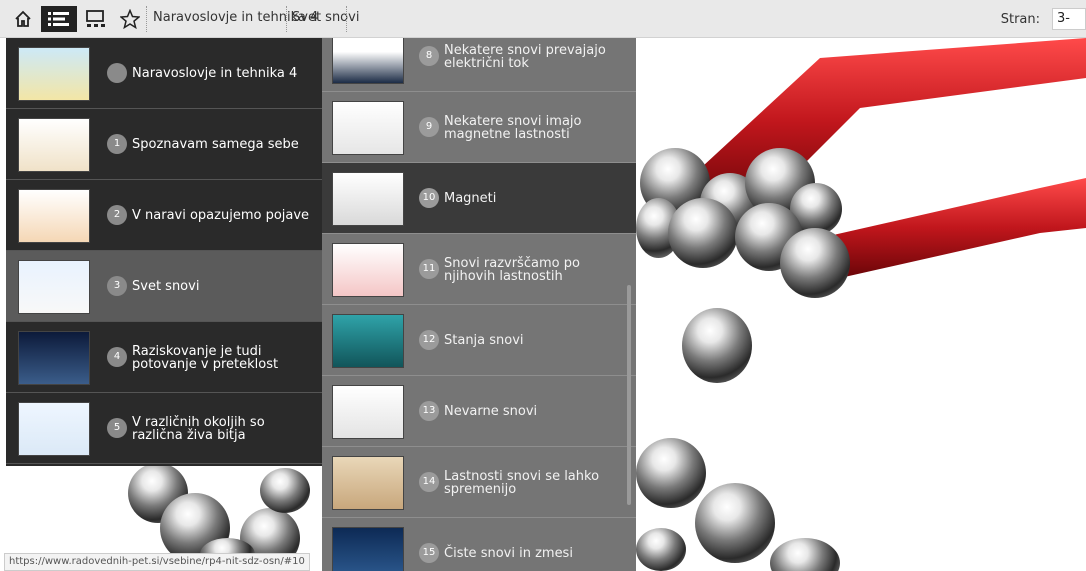 This screenshot has height=571, width=1086. I want to click on lesson-number-badge: 13, so click(429, 411).